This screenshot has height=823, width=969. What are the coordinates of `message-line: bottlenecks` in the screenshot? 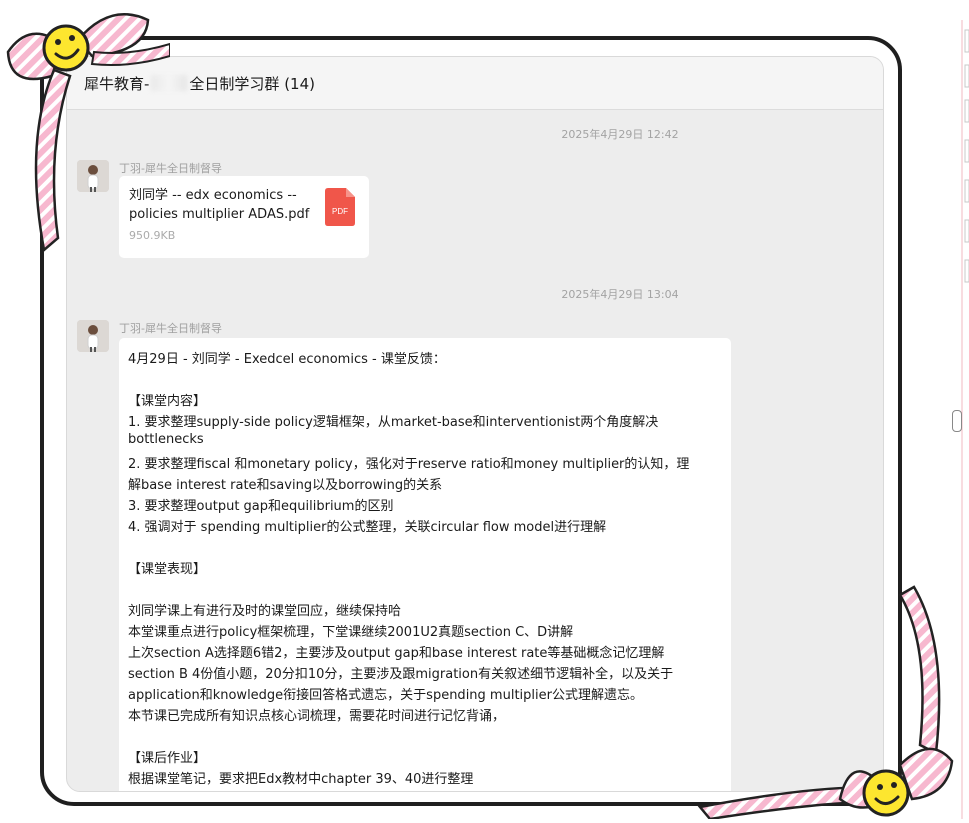 It's located at (166, 439).